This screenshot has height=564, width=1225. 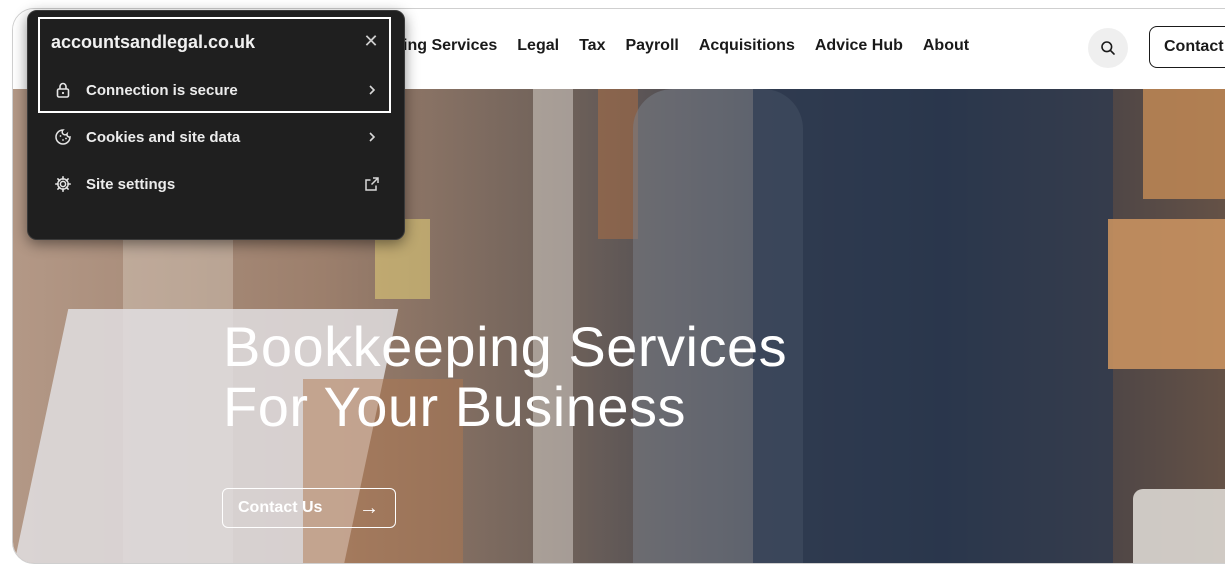 I want to click on search-button, so click(x=1108, y=48).